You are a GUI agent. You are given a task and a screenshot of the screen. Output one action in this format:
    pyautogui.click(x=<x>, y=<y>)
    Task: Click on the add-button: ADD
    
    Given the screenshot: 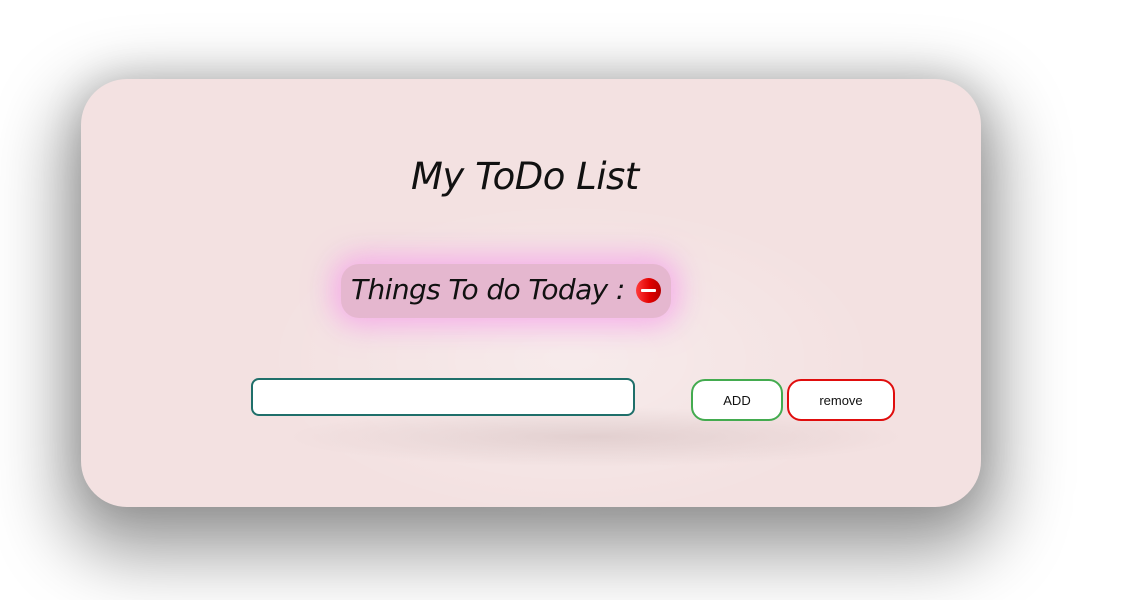 What is the action you would take?
    pyautogui.click(x=737, y=400)
    